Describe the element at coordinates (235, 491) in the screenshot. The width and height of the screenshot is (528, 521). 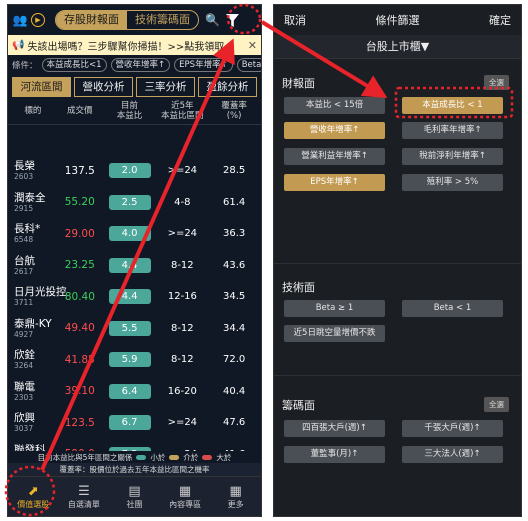
I see `more-icon: ▦` at that location.